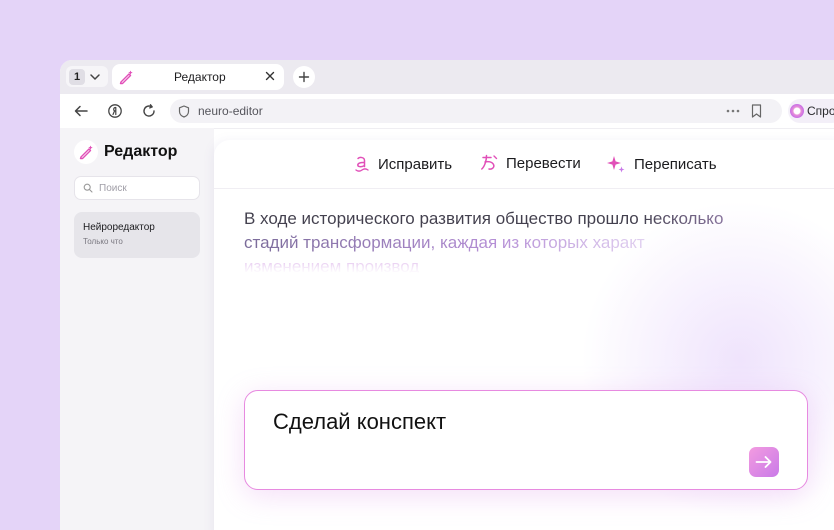 This screenshot has height=530, width=834. I want to click on text-line: изменением производ, so click(524, 264).